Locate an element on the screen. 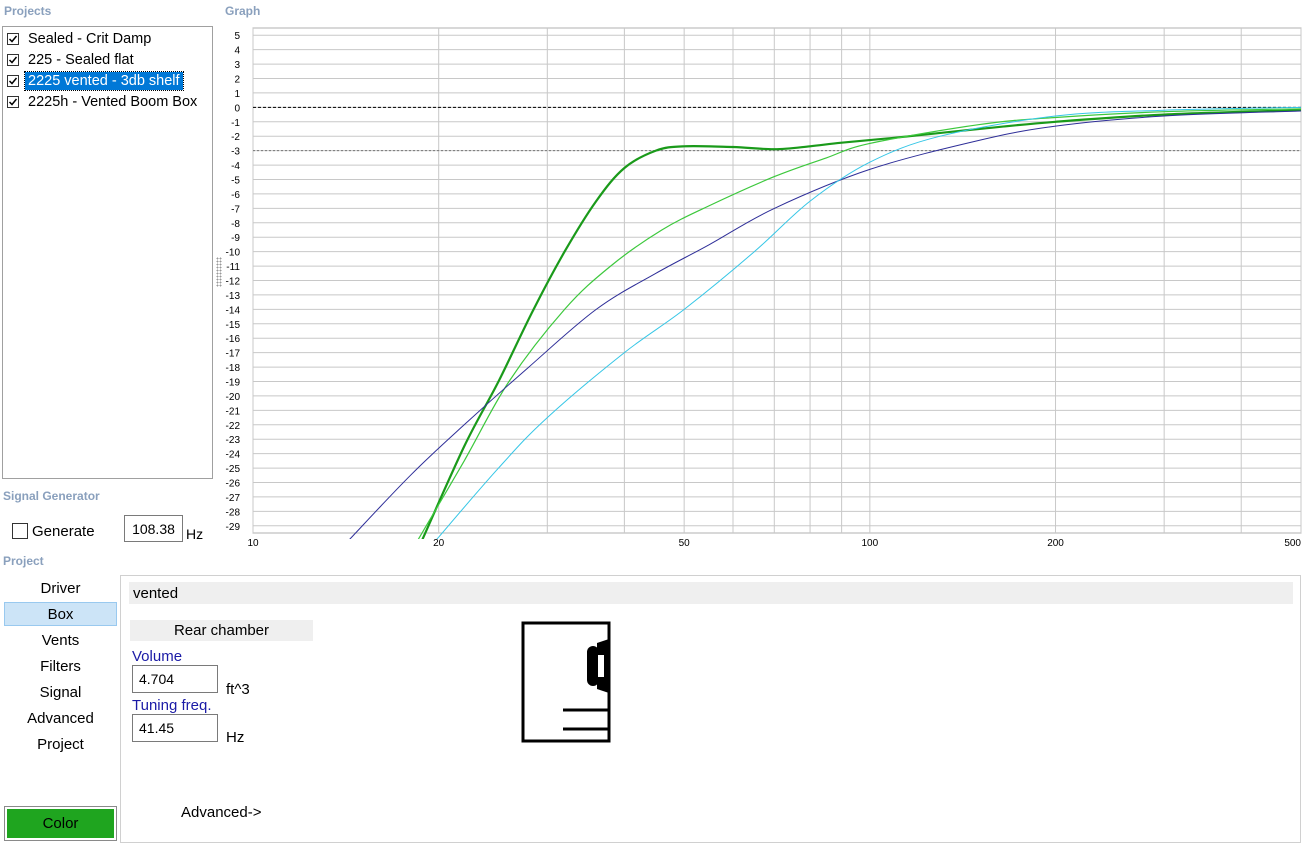 Image resolution: width=1306 pixels, height=849 pixels. y-tick-label: 4 is located at coordinates (237, 51).